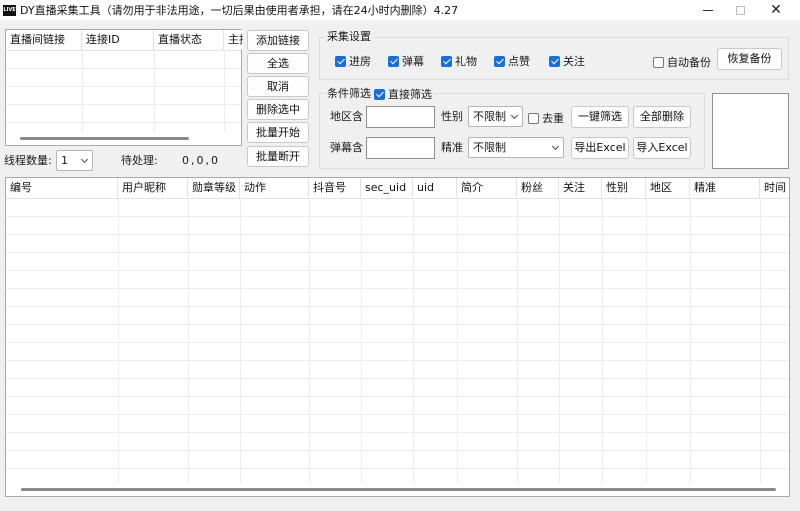 The width and height of the screenshot is (800, 511). Describe the element at coordinates (335, 188) in the screenshot. I see `col-douyin-id: 抖音号` at that location.